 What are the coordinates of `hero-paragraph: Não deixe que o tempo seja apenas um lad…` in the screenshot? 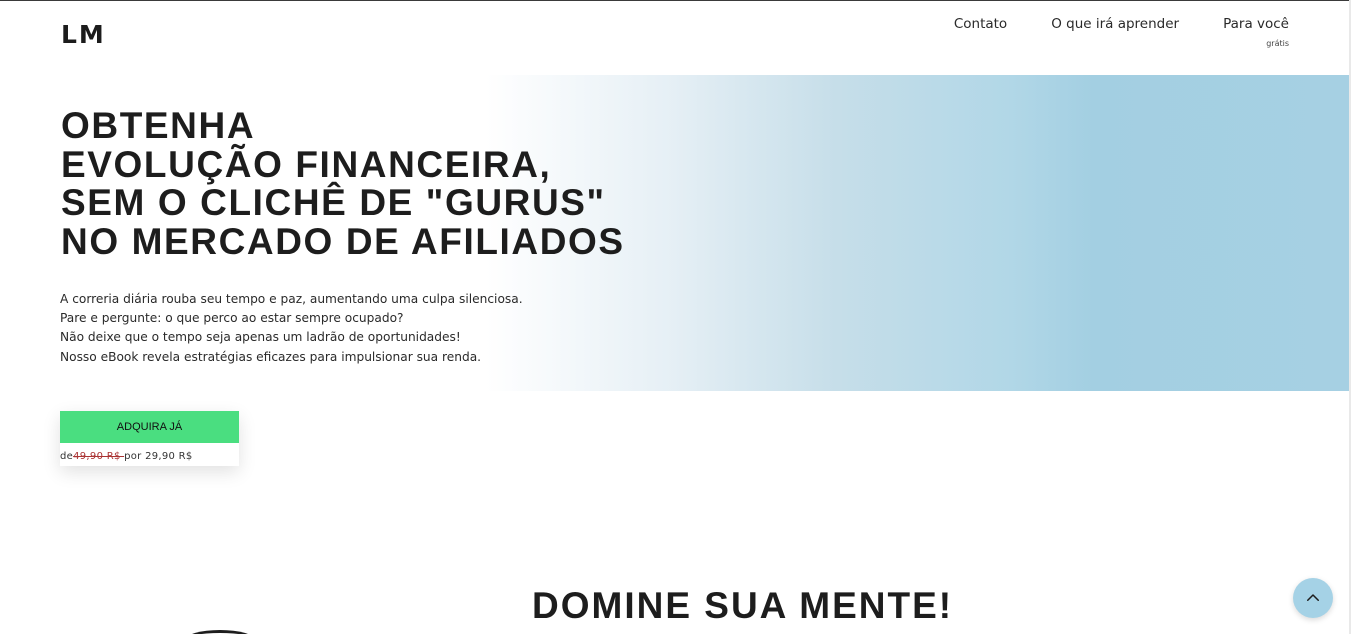 It's located at (260, 337).